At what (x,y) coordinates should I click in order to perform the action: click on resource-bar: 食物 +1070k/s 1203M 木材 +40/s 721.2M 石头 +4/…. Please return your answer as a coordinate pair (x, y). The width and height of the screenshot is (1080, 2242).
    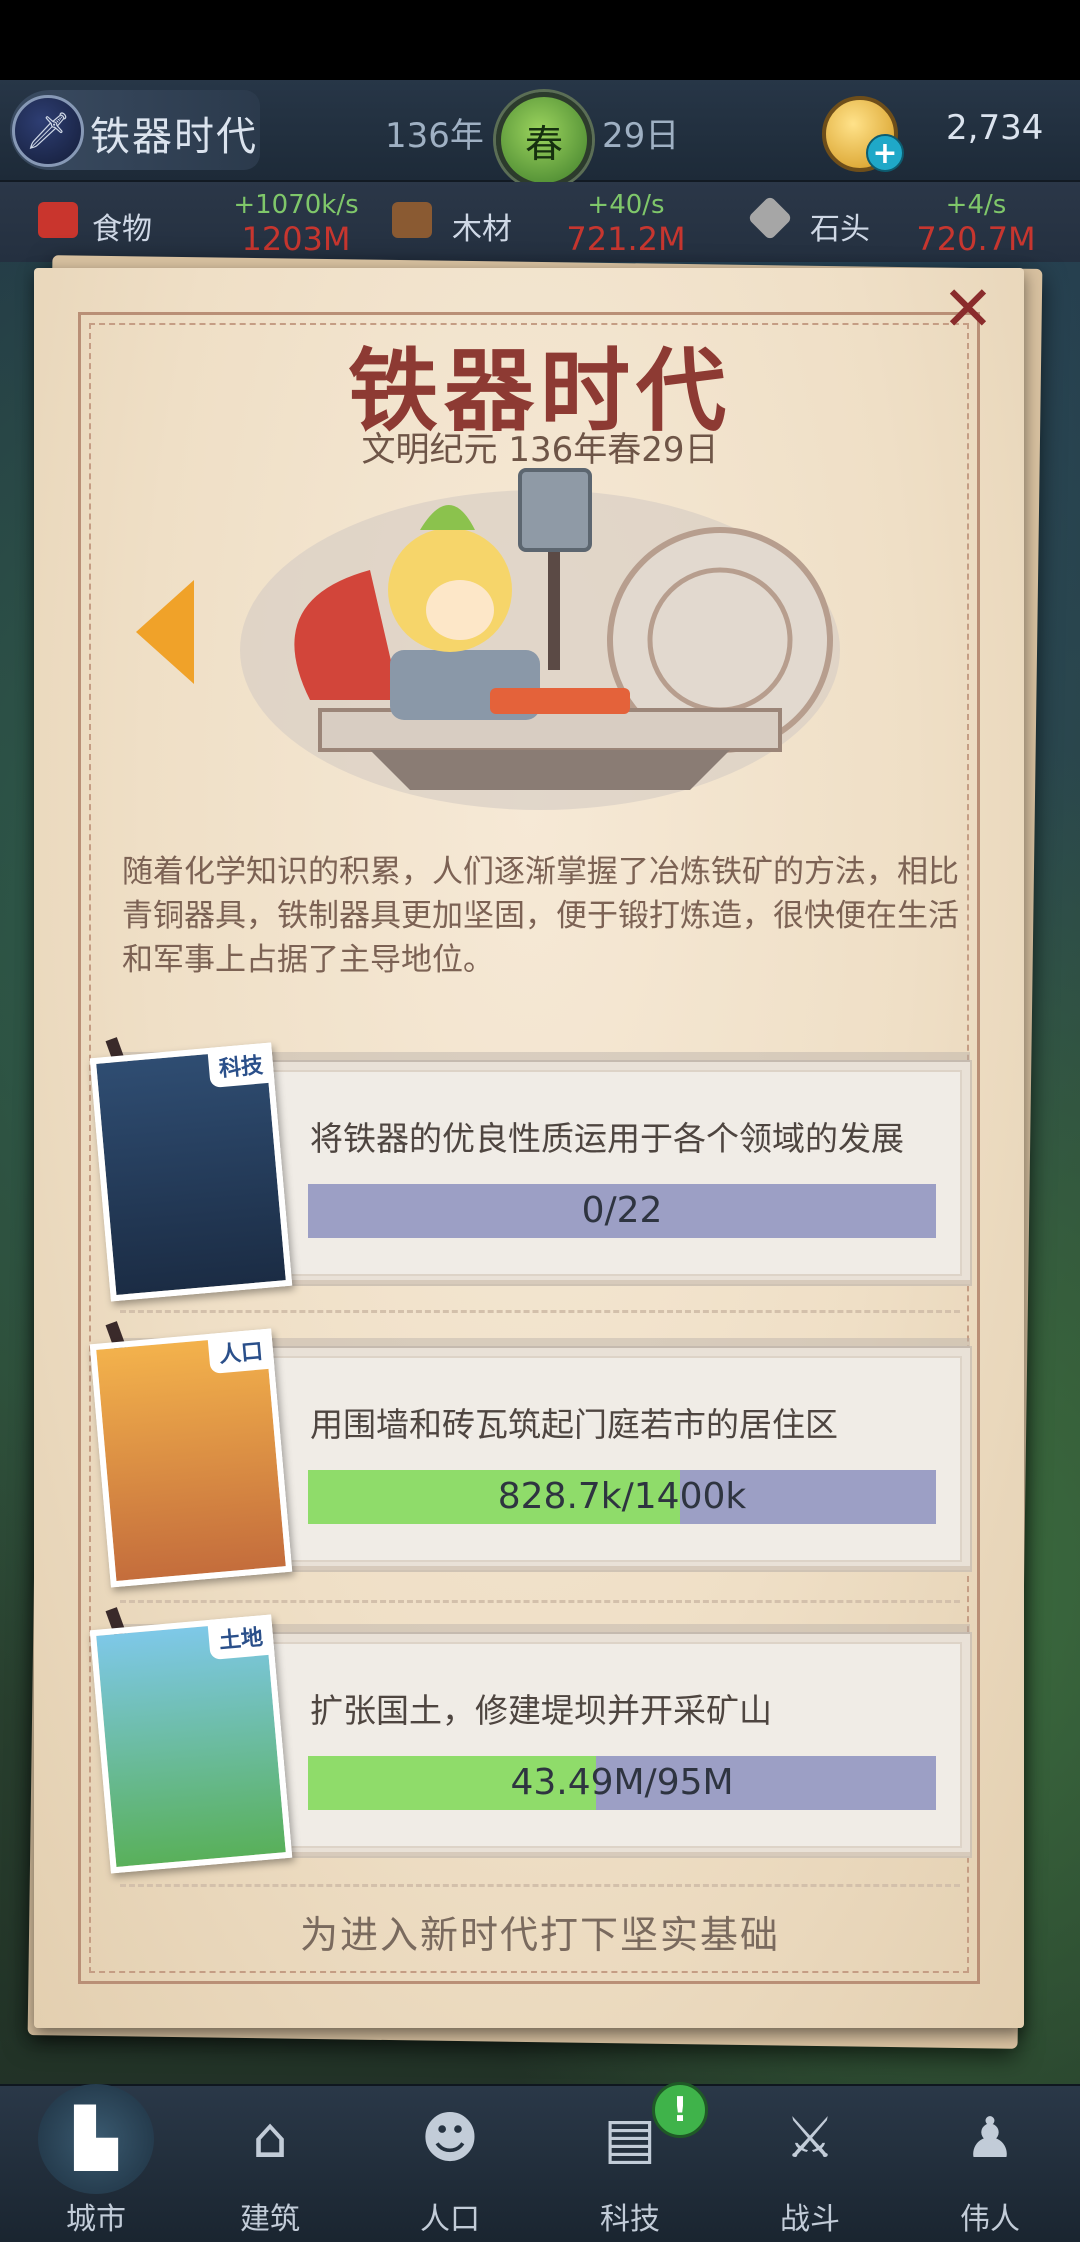
    Looking at the image, I should click on (540, 222).